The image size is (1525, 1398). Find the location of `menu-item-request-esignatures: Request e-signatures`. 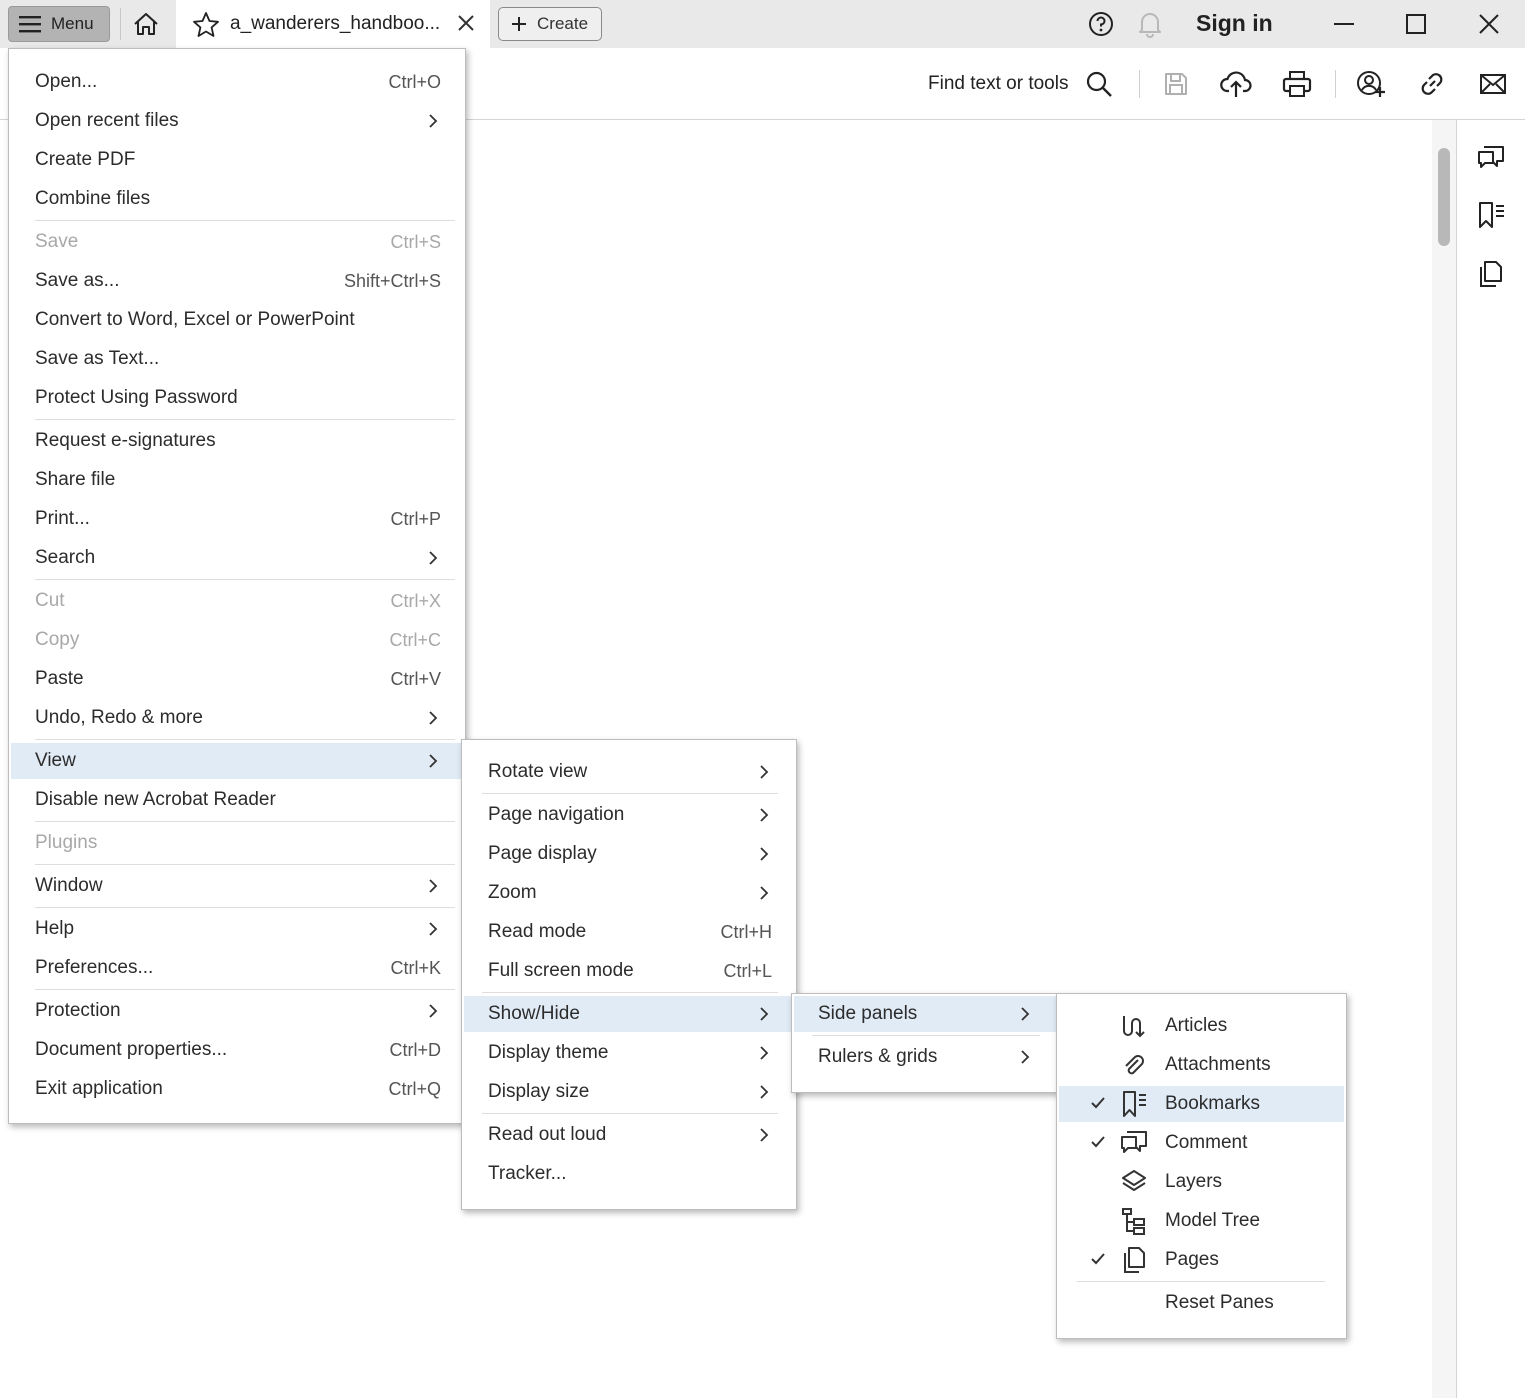

menu-item-request-esignatures: Request e-signatures is located at coordinates (237, 441).